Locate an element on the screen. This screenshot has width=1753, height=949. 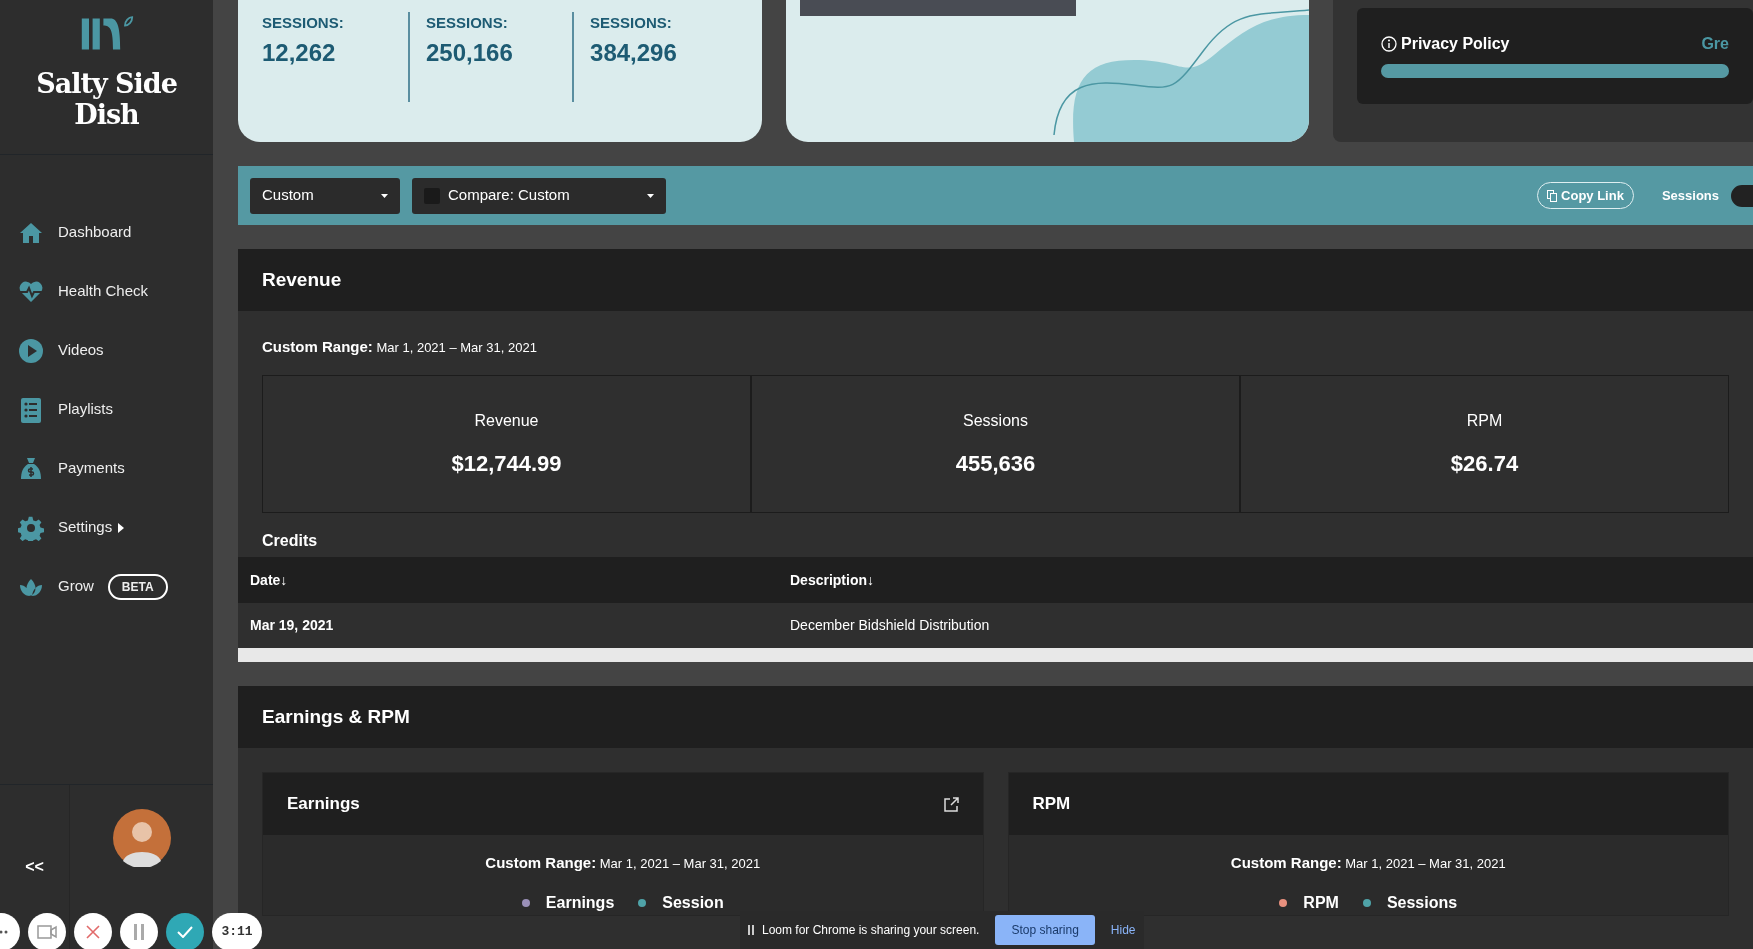
column-header: Description↓ is located at coordinates (832, 580).